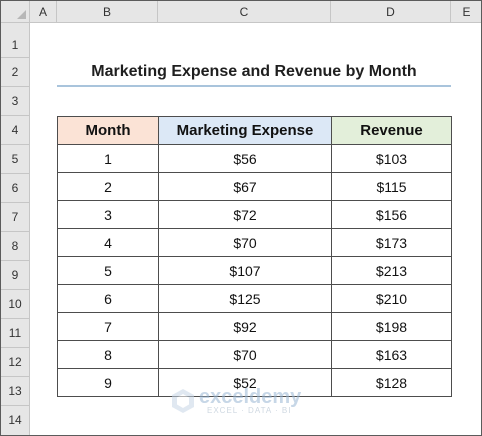  What do you see at coordinates (391, 186) in the screenshot?
I see `cell-revenue: $115` at bounding box center [391, 186].